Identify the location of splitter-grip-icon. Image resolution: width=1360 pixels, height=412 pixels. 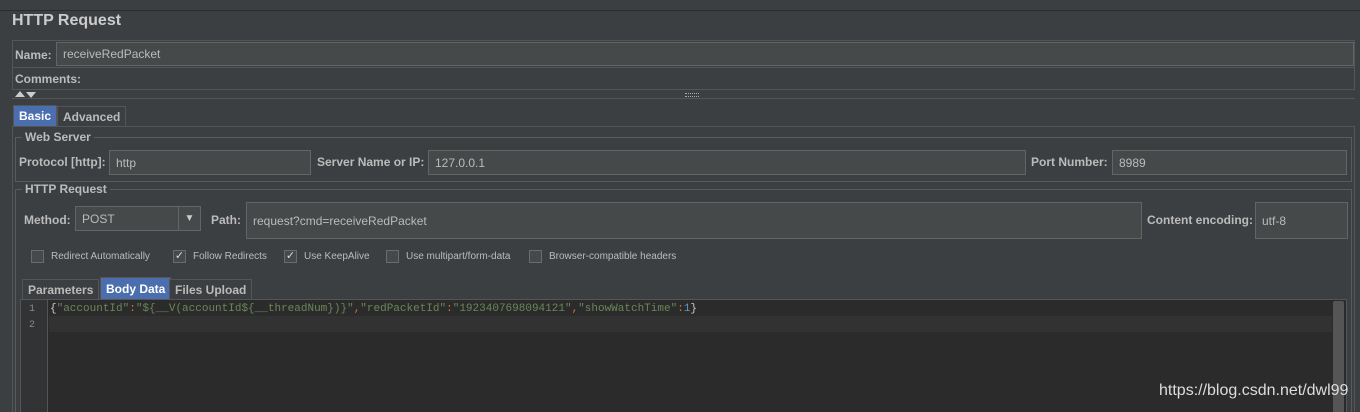
(692, 95).